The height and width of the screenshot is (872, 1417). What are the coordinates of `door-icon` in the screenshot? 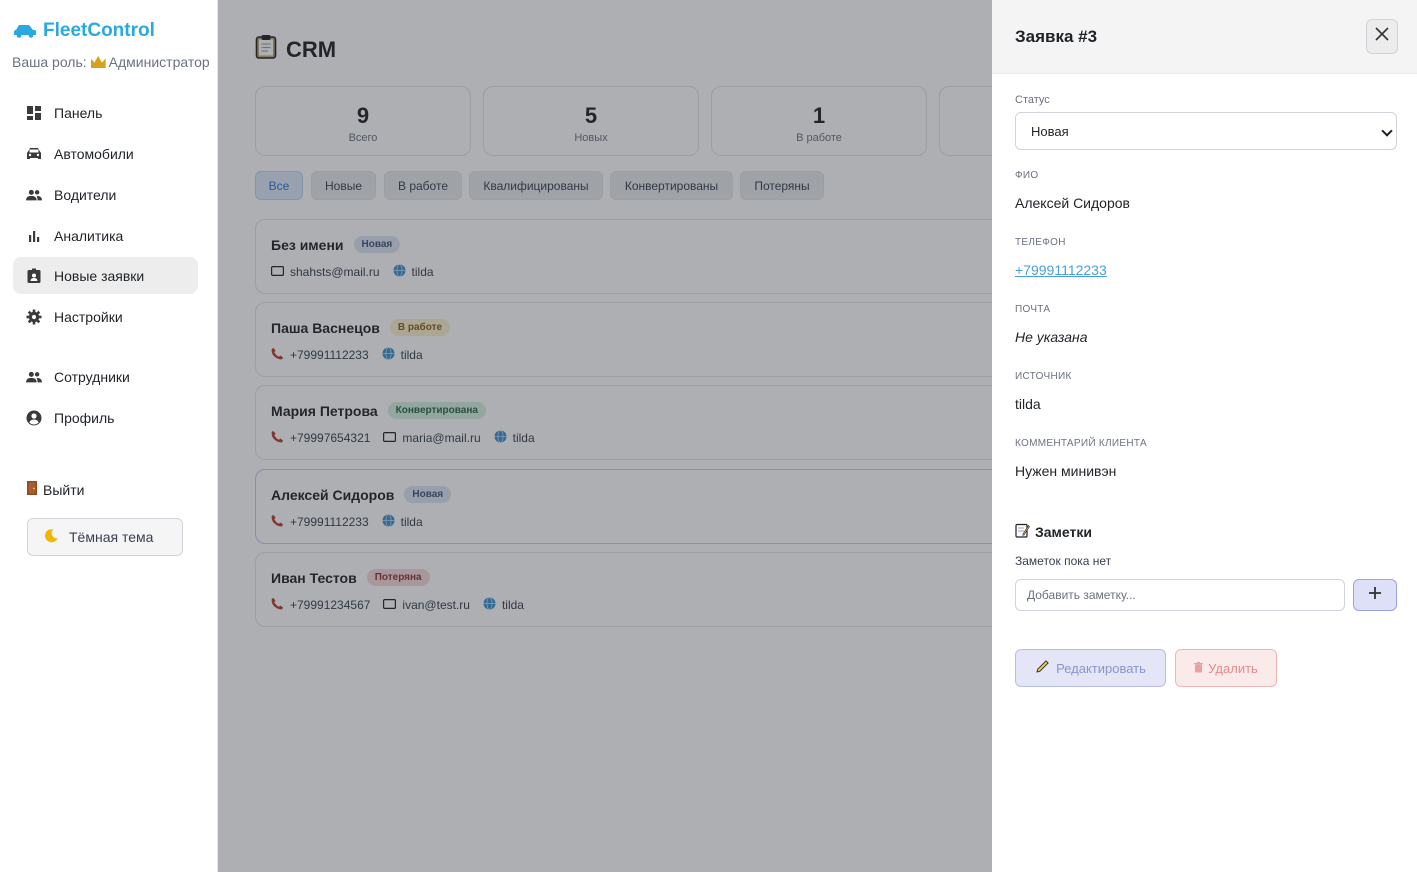 It's located at (32, 489).